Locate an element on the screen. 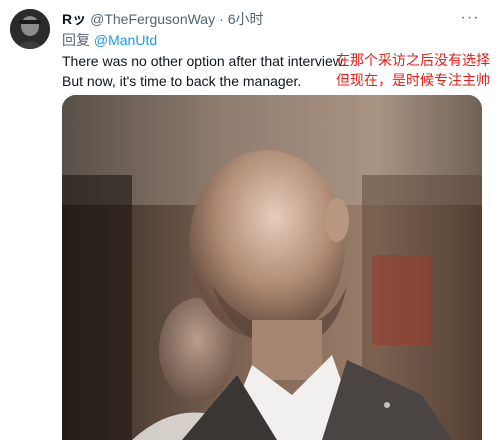  translation-line-2: 但现在，是时候专注主帅 is located at coordinates (413, 81).